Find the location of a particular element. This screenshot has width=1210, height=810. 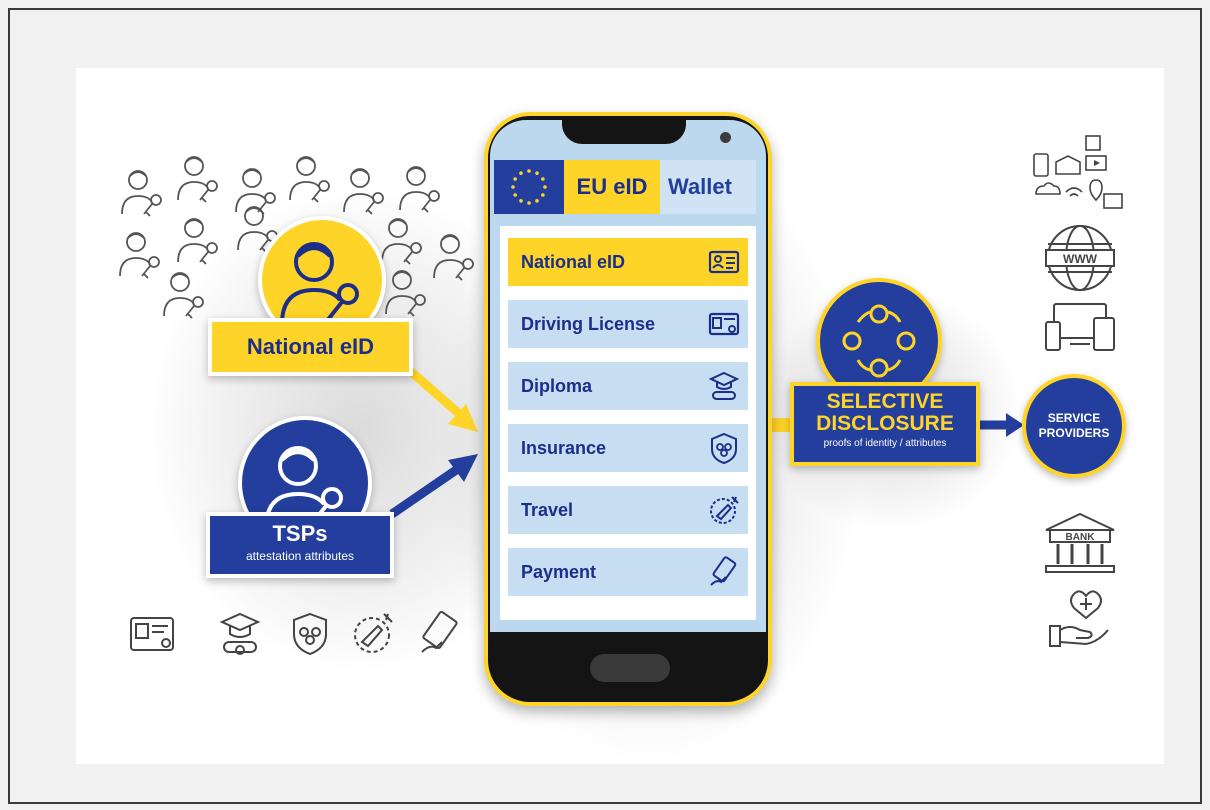

globe-icon: WWW is located at coordinates (1080, 258).